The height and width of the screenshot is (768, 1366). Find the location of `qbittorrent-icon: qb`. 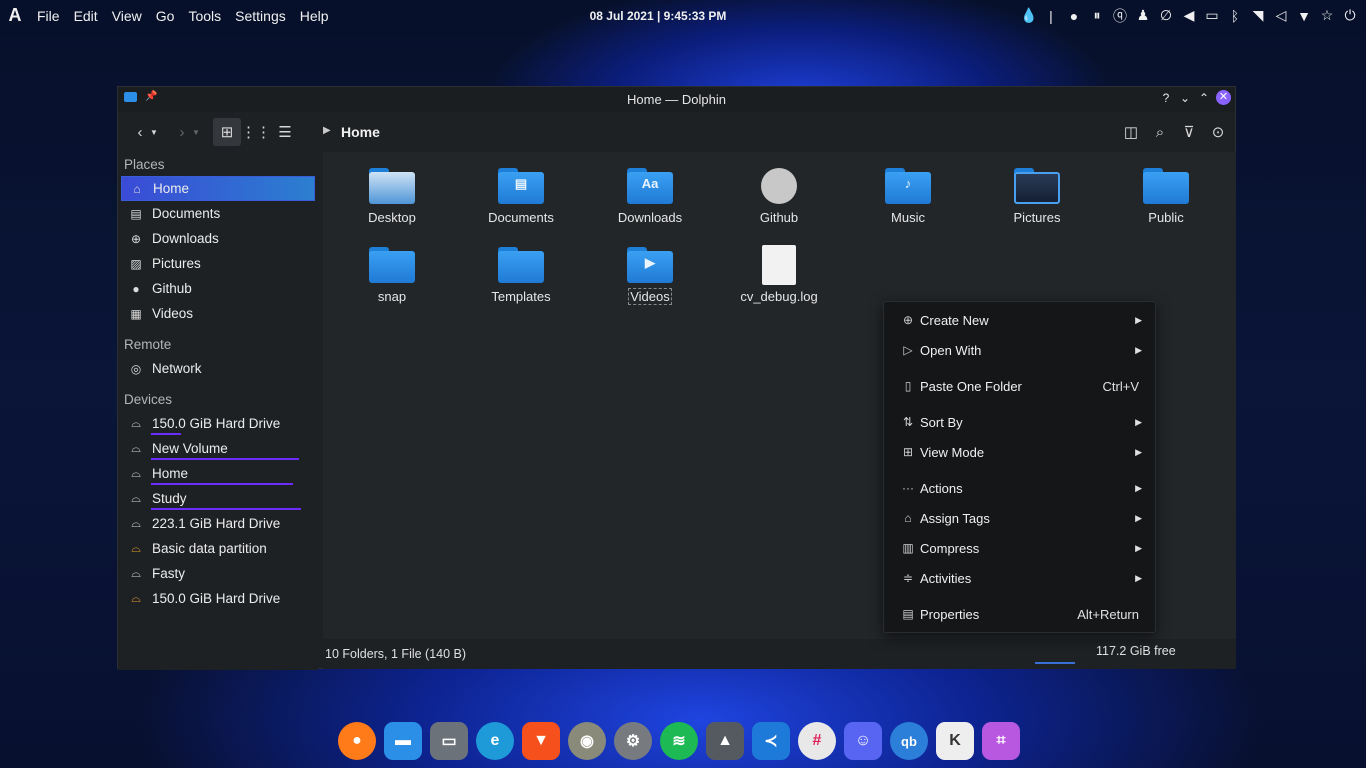

qbittorrent-icon: qb is located at coordinates (909, 741).